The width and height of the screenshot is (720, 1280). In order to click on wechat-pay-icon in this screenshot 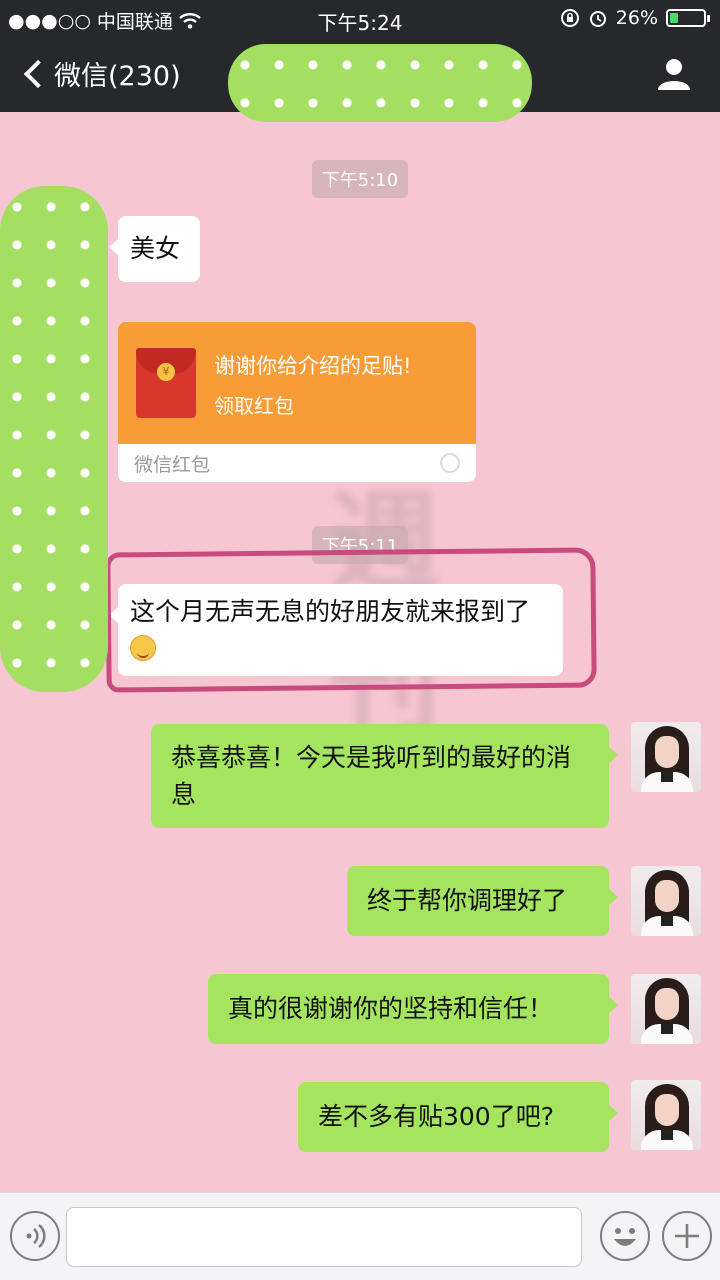, I will do `click(450, 463)`.